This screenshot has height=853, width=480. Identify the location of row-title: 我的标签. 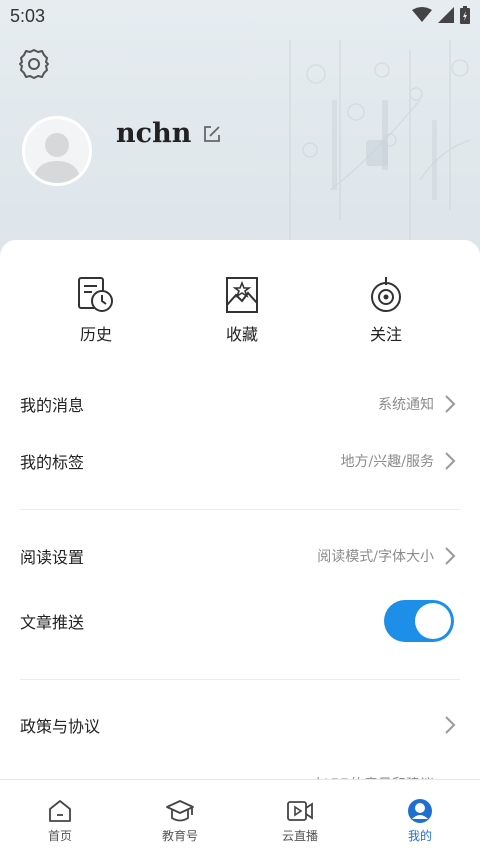
(52, 462).